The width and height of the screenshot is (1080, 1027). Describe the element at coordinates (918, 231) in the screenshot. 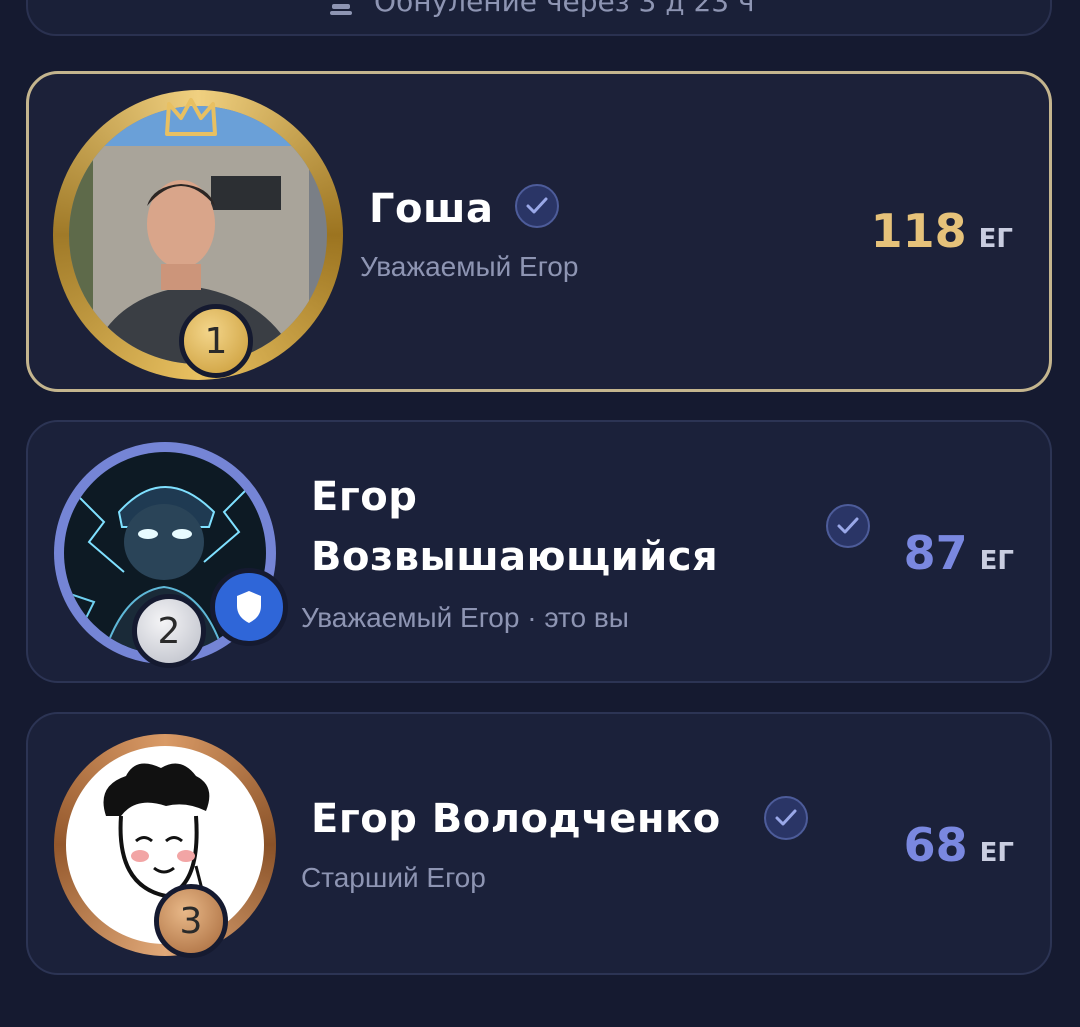

I see `score-value-1: 118` at that location.